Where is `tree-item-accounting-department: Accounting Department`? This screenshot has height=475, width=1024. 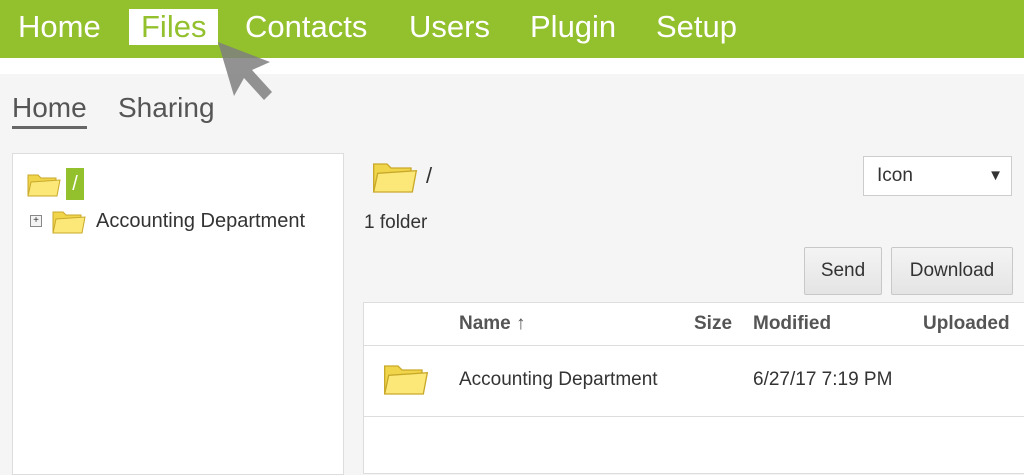 tree-item-accounting-department: Accounting Department is located at coordinates (200, 221).